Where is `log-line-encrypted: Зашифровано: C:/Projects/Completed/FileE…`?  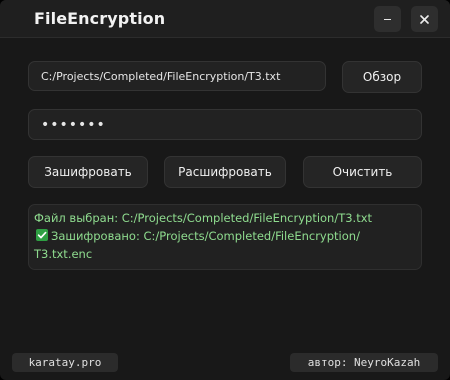
log-line-encrypted: Зашифровано: C:/Projects/Completed/FileE… is located at coordinates (224, 236).